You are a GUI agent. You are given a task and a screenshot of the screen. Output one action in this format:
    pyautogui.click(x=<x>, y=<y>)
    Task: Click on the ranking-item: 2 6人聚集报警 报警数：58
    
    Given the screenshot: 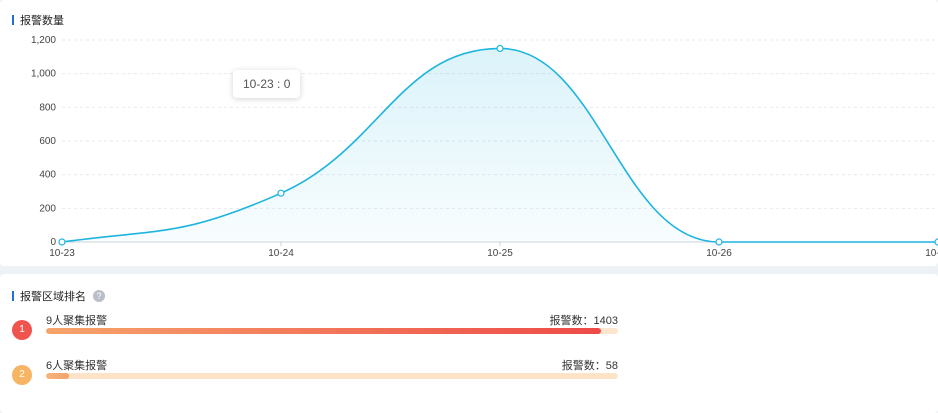 What is the action you would take?
    pyautogui.click(x=315, y=377)
    